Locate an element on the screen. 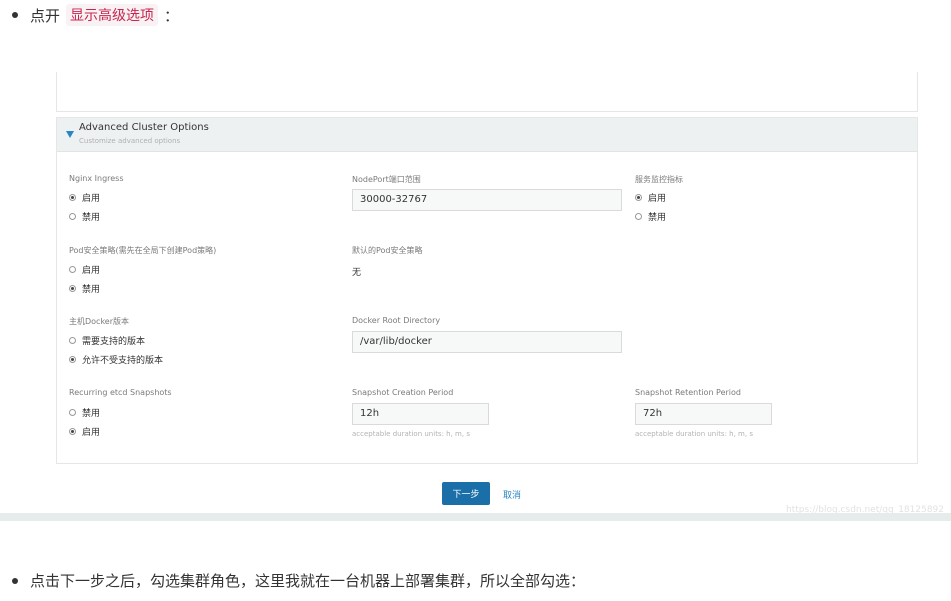 This screenshot has height=601, width=951. outro-text: 点击下一步之后，勾选集群角色，这里我就在一台机器上部署集群，所以全部勾选： is located at coordinates (308, 581).